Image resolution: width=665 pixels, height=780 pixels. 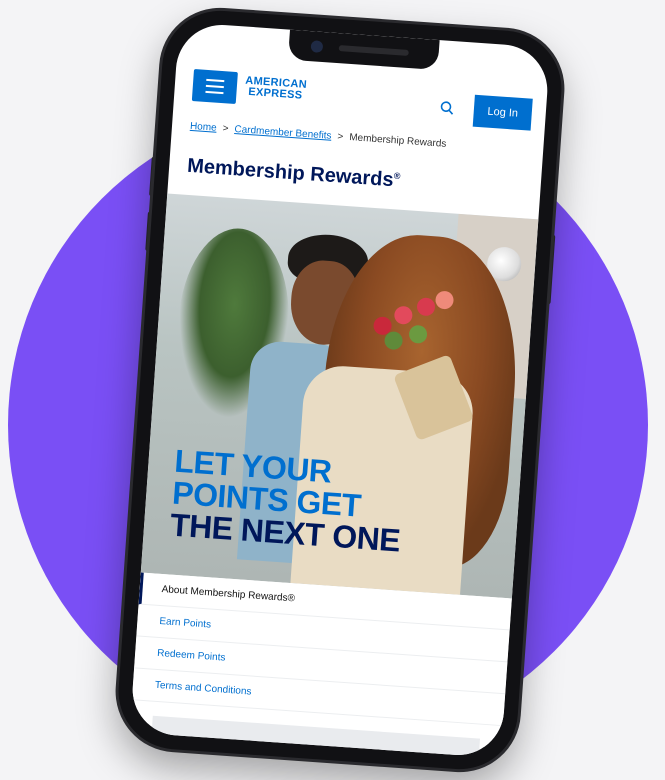 I want to click on registered-mark: ®, so click(x=397, y=176).